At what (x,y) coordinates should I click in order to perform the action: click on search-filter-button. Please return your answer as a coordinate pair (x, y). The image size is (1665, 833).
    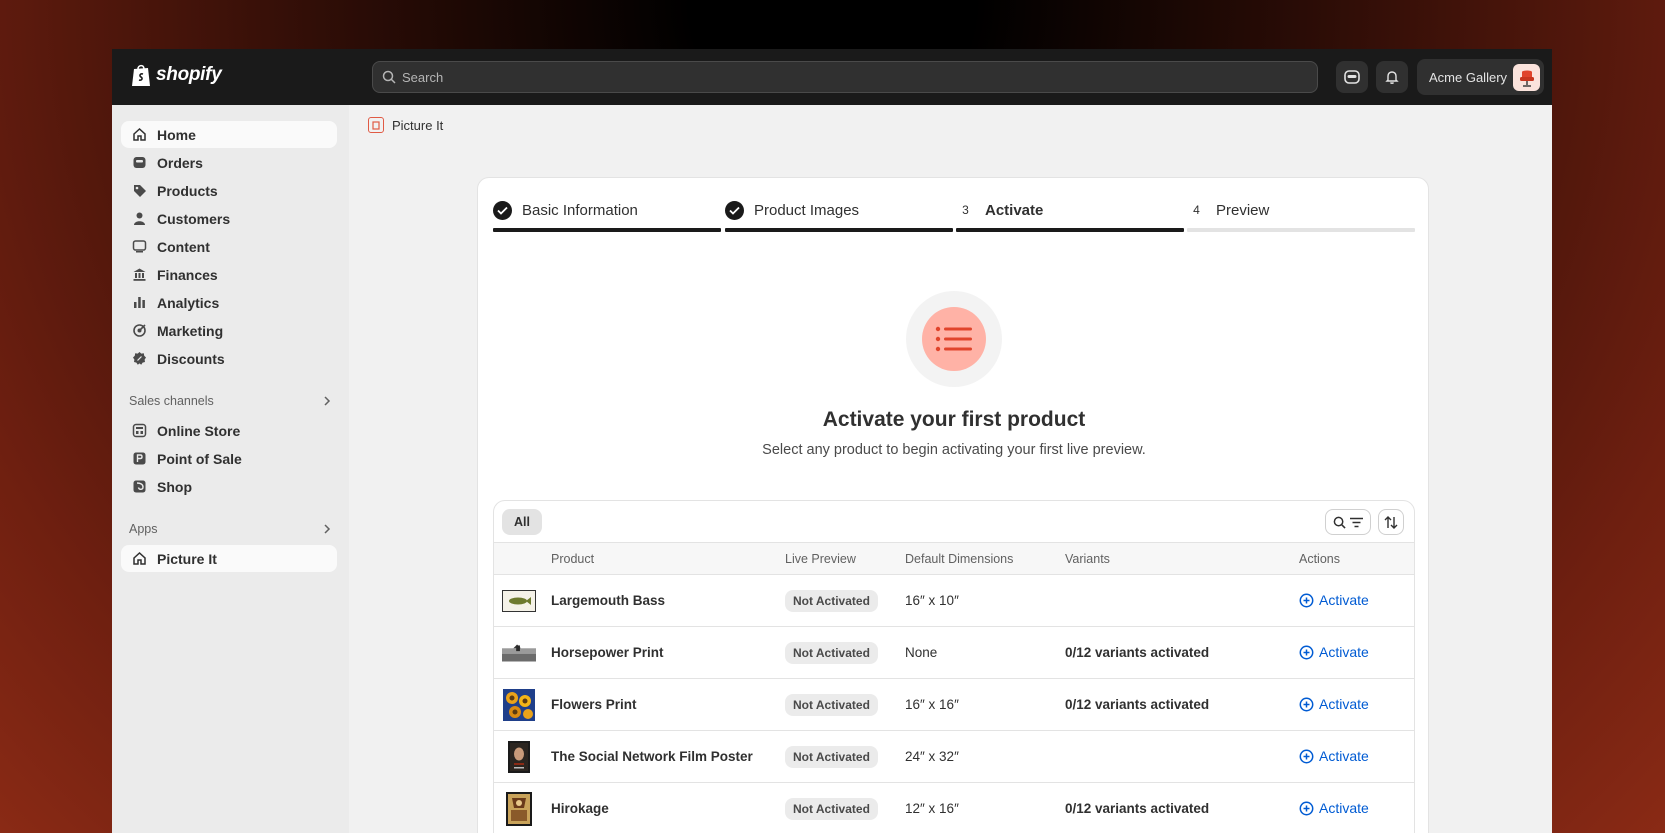
    Looking at the image, I should click on (1348, 522).